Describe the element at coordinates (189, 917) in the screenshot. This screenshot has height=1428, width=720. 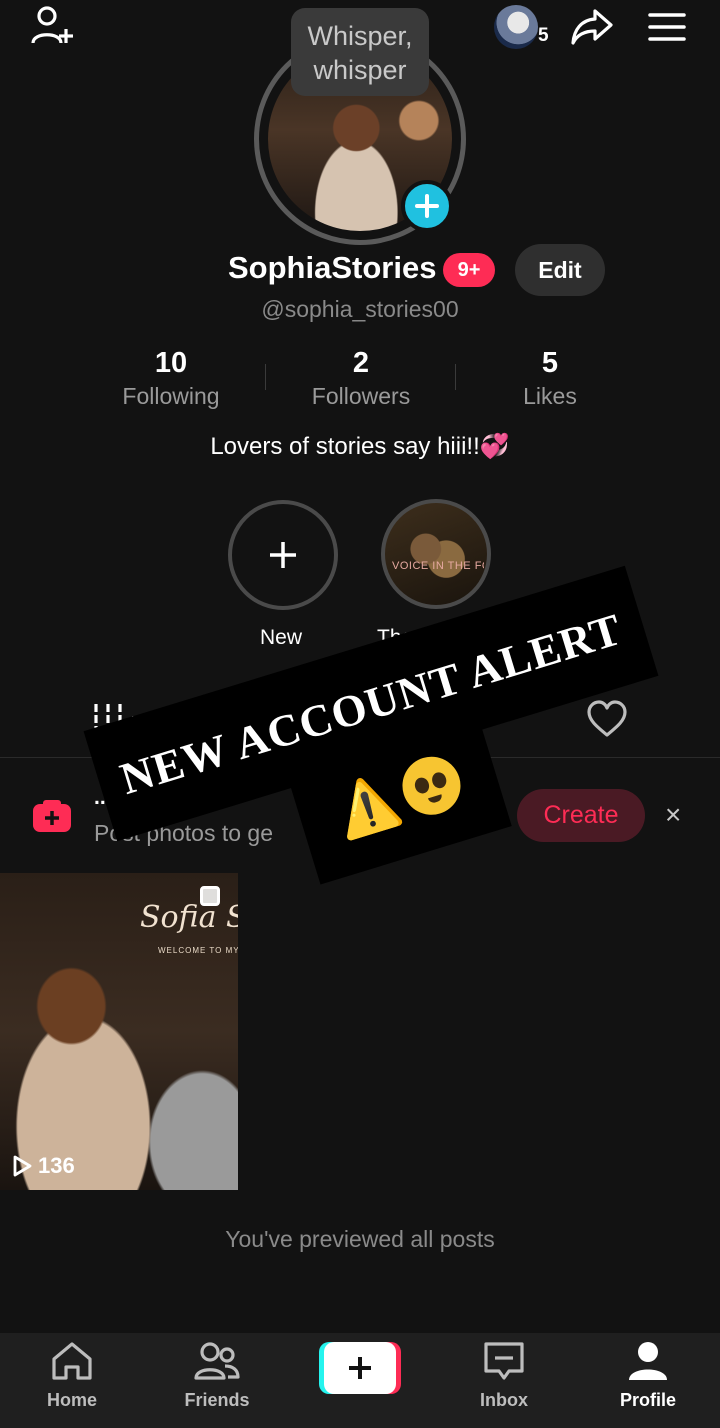
I see `post-sign-text: Sofia Sto` at that location.